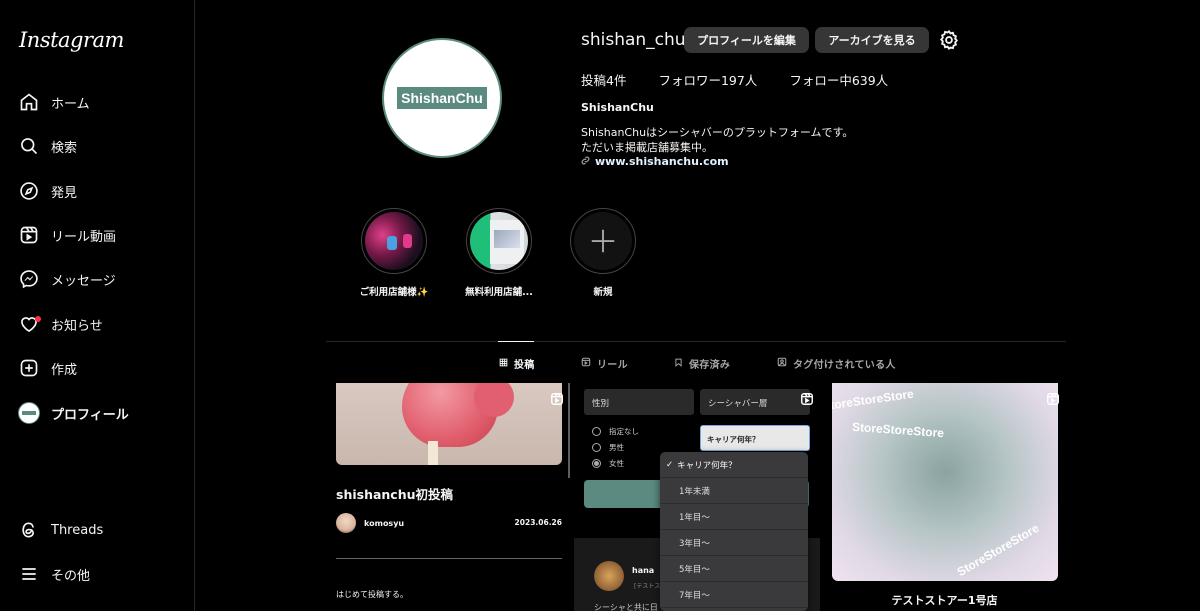 The width and height of the screenshot is (1200, 611). What do you see at coordinates (29, 279) in the screenshot?
I see `messenger-icon` at bounding box center [29, 279].